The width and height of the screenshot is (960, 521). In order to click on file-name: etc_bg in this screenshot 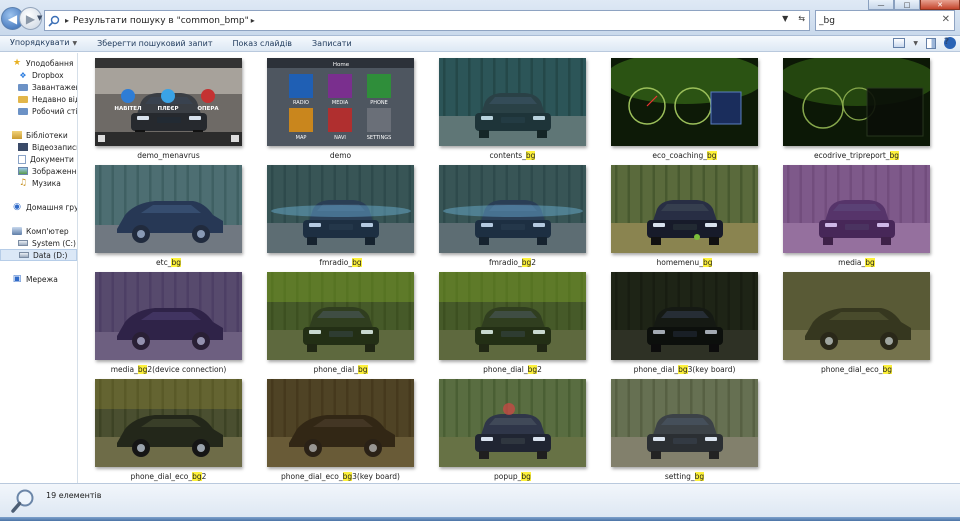, I will do `click(168, 262)`.